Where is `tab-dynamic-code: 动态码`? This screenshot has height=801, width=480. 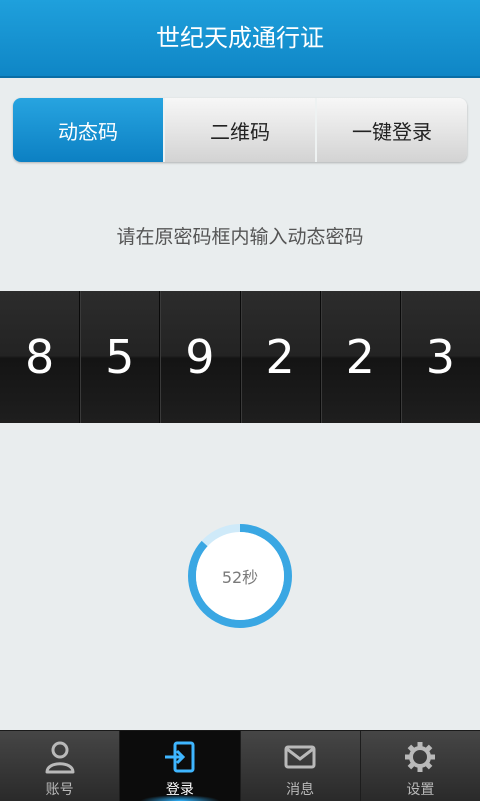
tab-dynamic-code: 动态码 is located at coordinates (88, 130).